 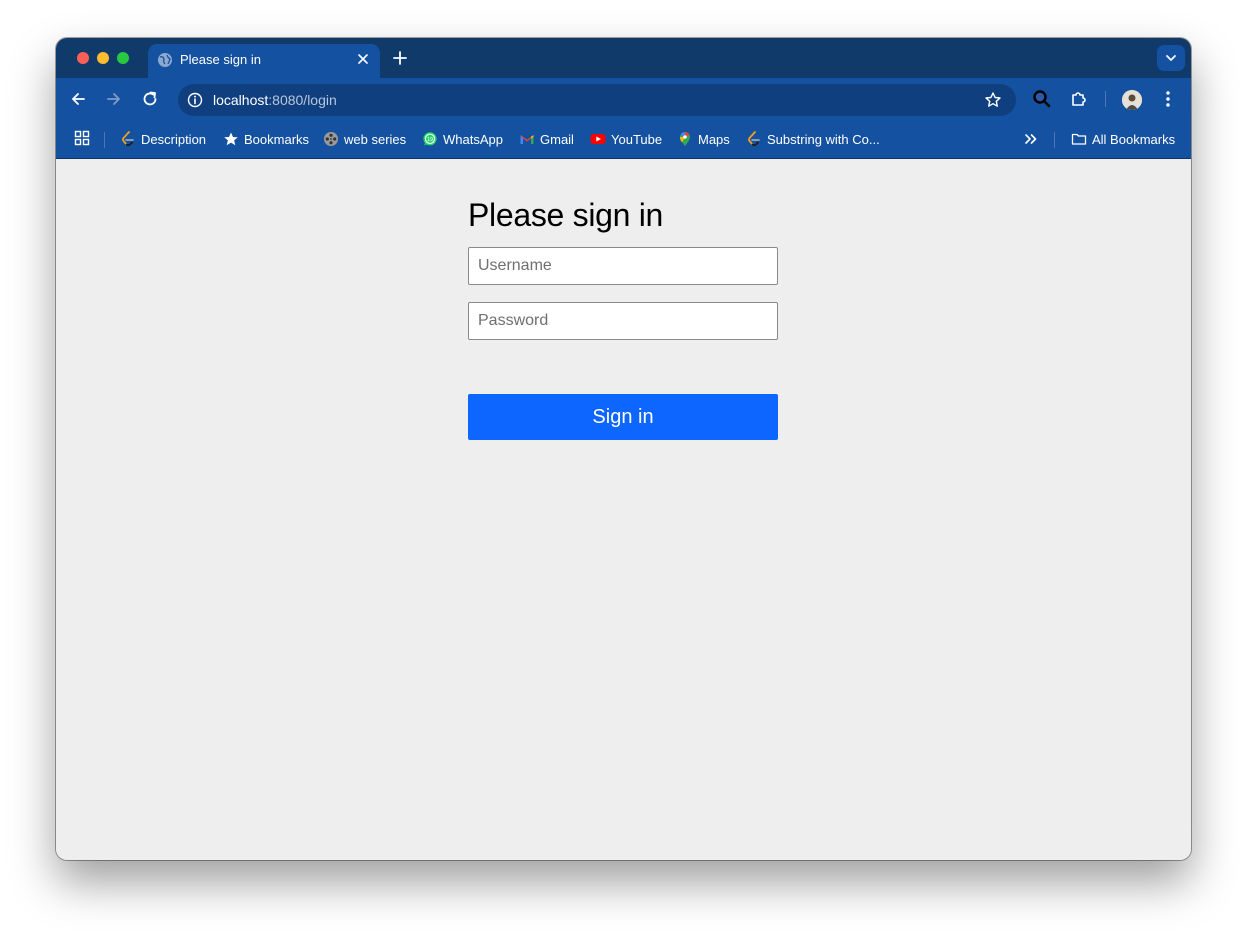 What do you see at coordinates (195, 100) in the screenshot?
I see `info-icon` at bounding box center [195, 100].